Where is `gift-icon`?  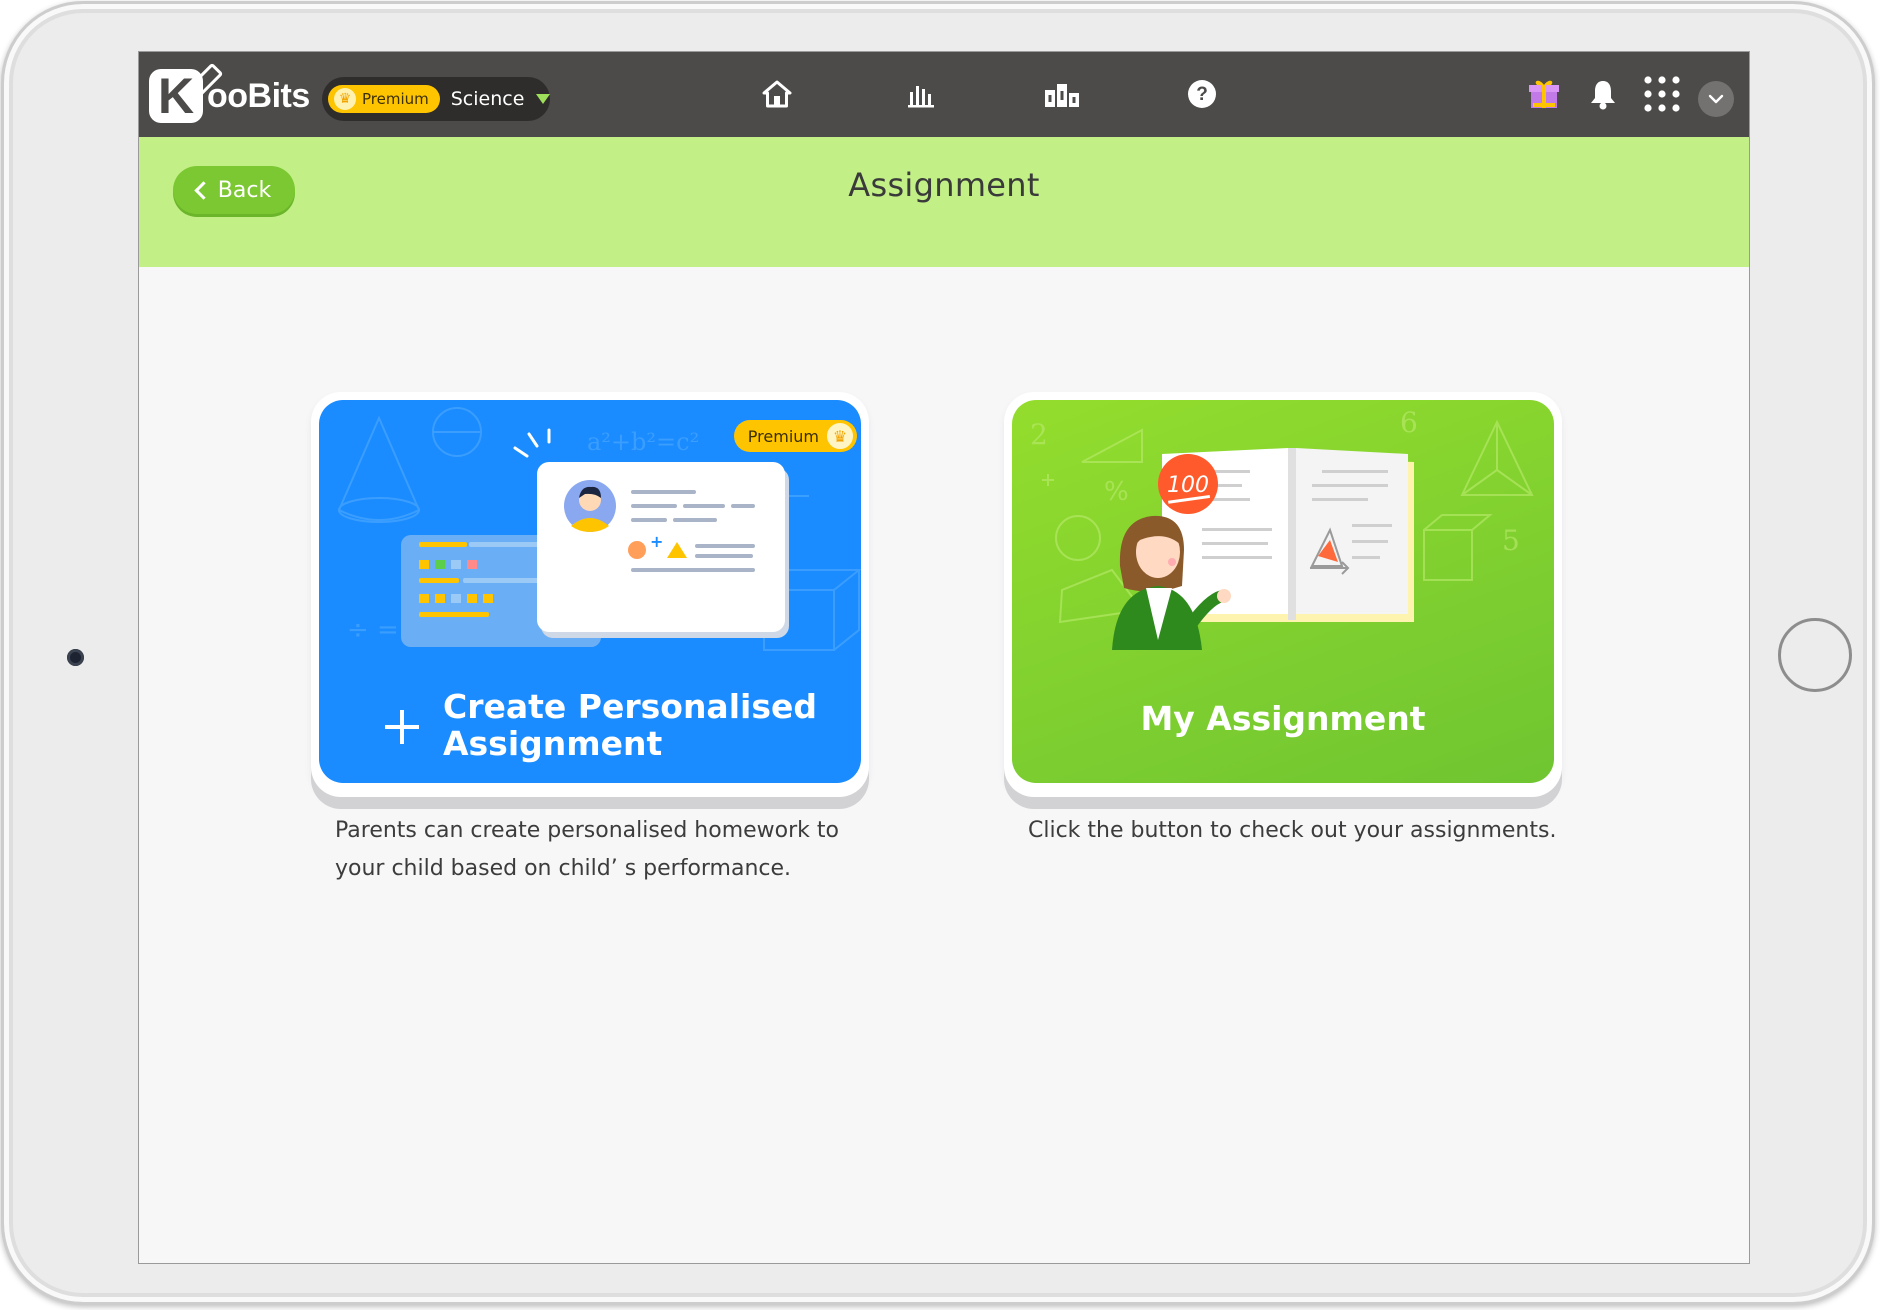
gift-icon is located at coordinates (1544, 94).